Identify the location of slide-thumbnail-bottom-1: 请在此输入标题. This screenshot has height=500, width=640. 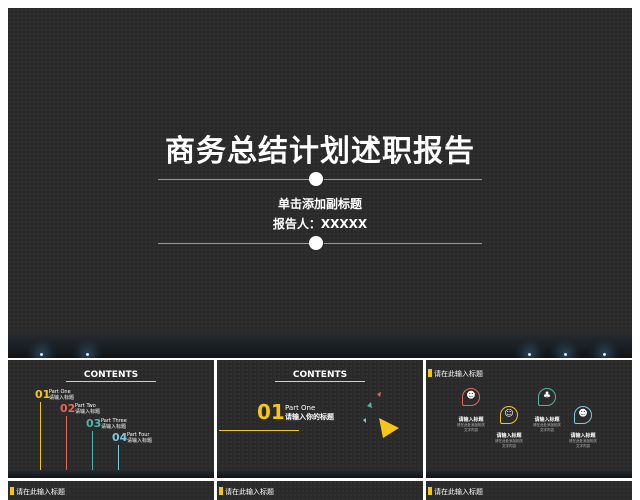
(111, 490).